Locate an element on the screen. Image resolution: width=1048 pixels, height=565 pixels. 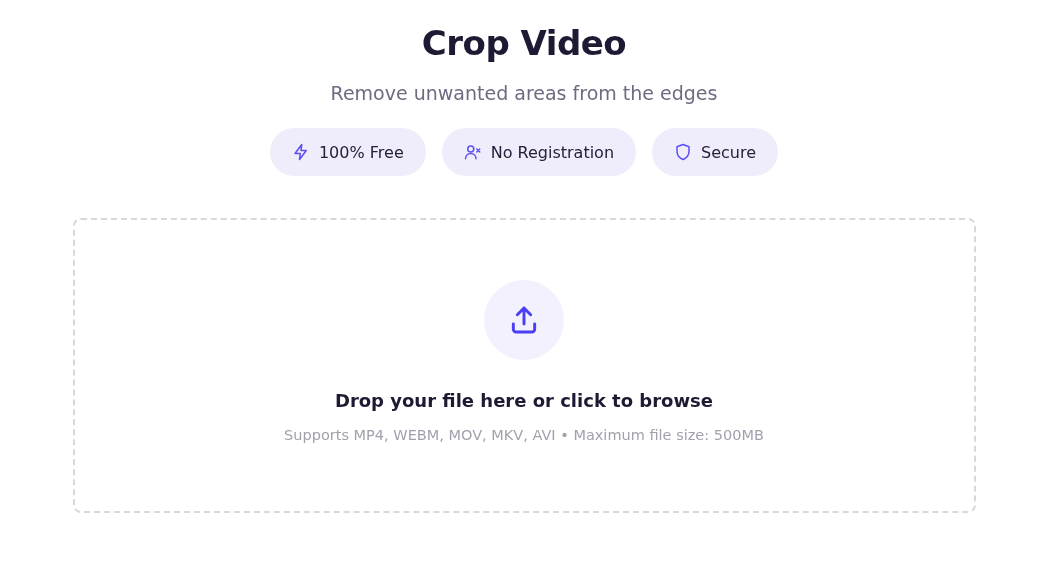
dropzone-prompt: Drop your file here or click to browse is located at coordinates (524, 400).